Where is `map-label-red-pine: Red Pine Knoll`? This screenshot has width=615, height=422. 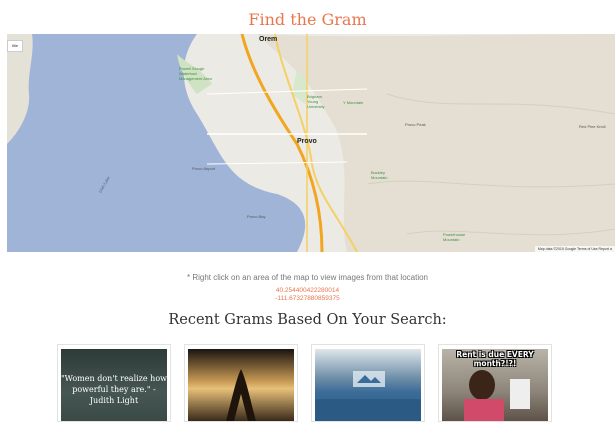
map-label-red-pine: Red Pine Knoll is located at coordinates (592, 126).